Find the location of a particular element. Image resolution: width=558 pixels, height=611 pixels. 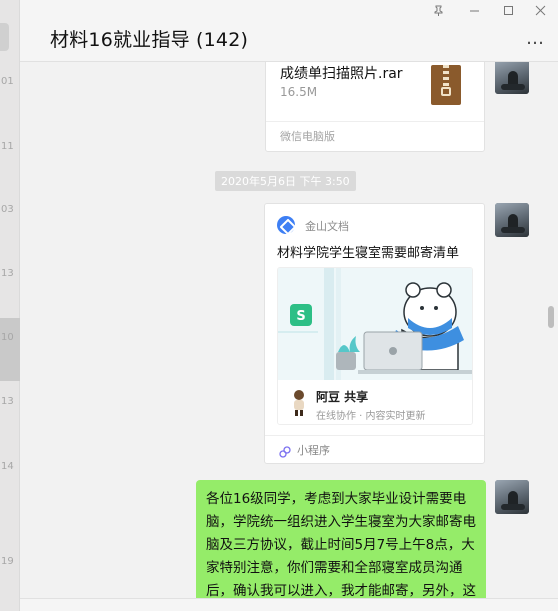

input-toolbar is located at coordinates (289, 604).